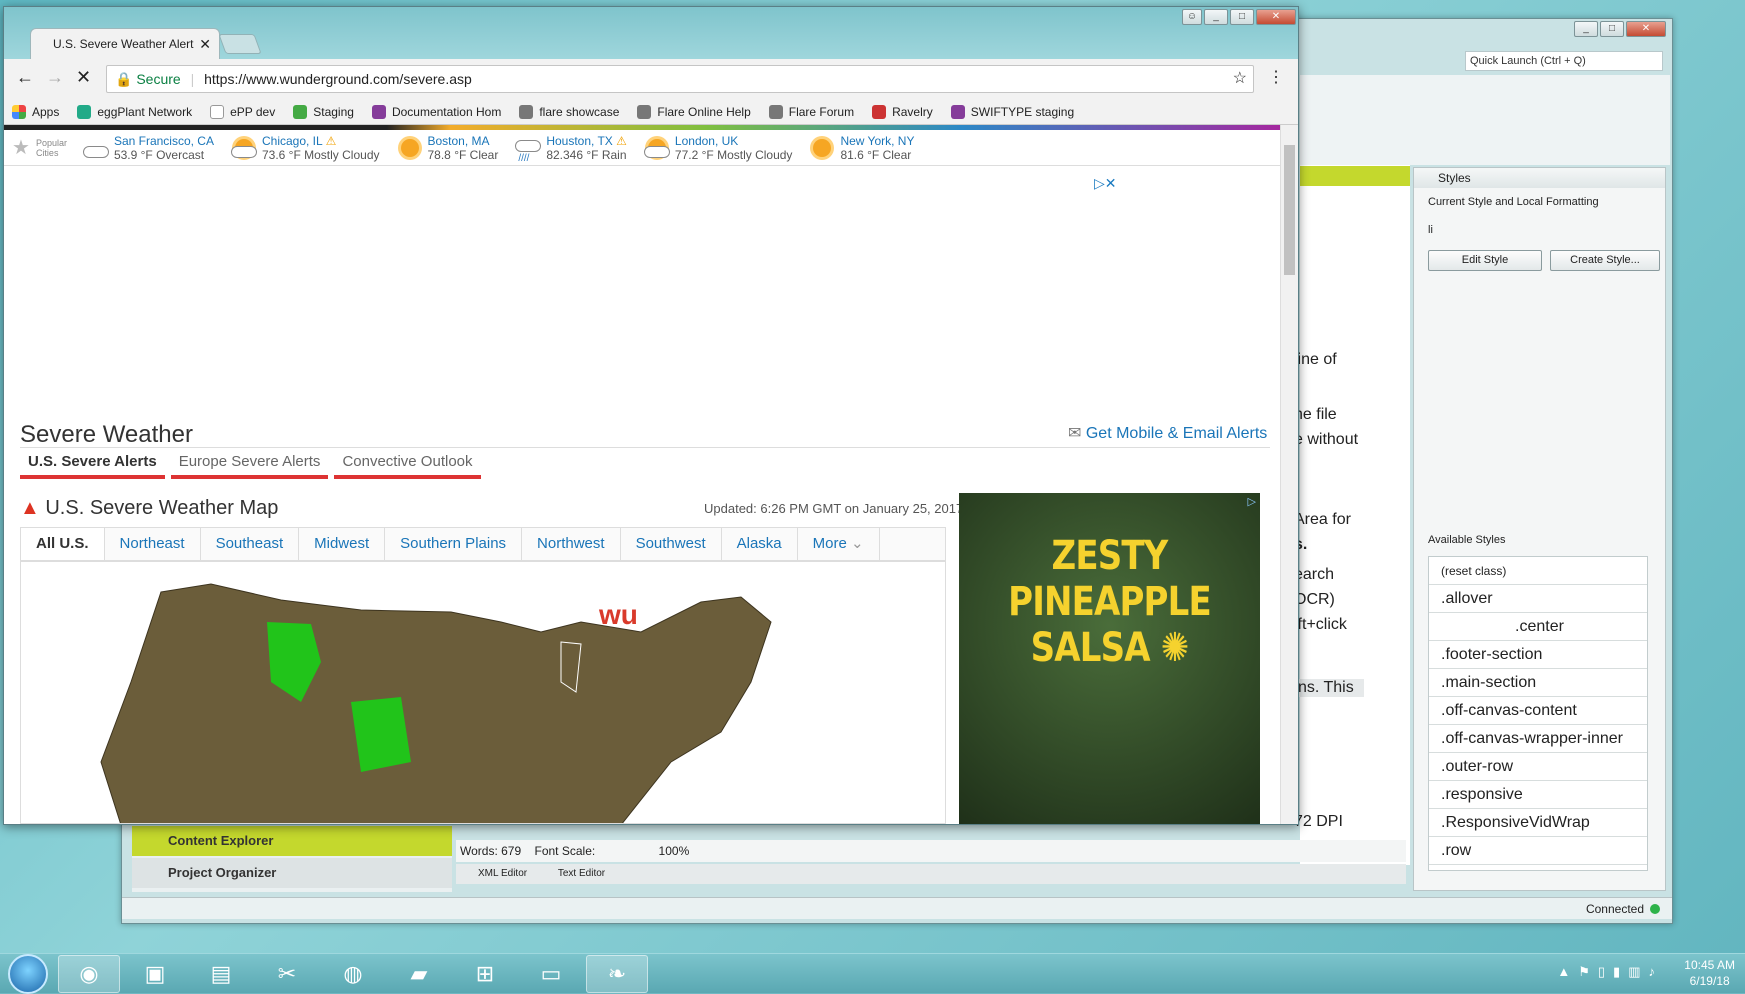  I want to click on snipping-tool-taskbar-icon: ✂, so click(287, 974).